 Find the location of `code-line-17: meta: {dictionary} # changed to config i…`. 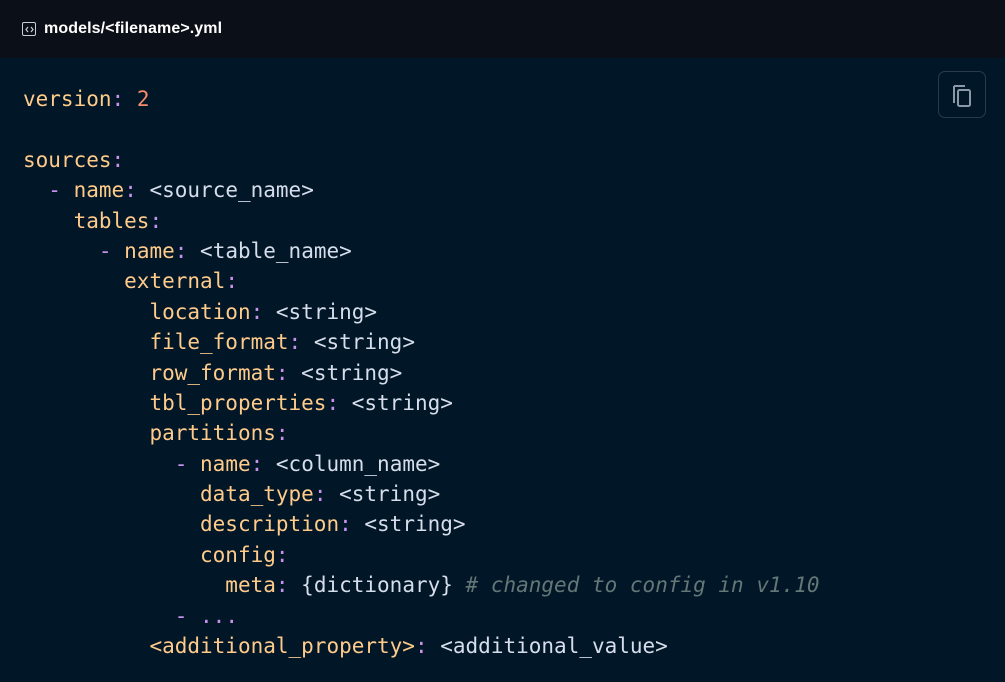

code-line-17: meta: {dictionary} # changed to config i… is located at coordinates (522, 585).